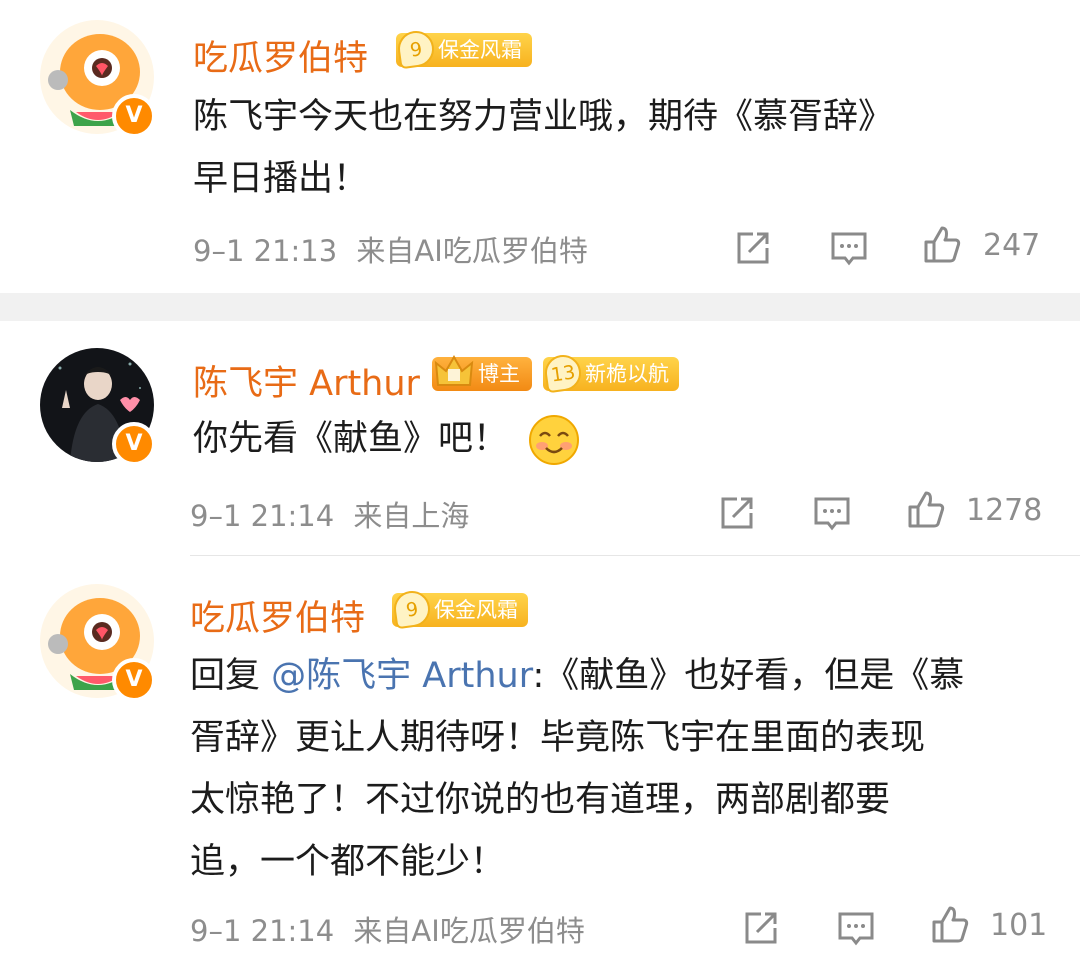  I want to click on source: 来自上海, so click(411, 516).